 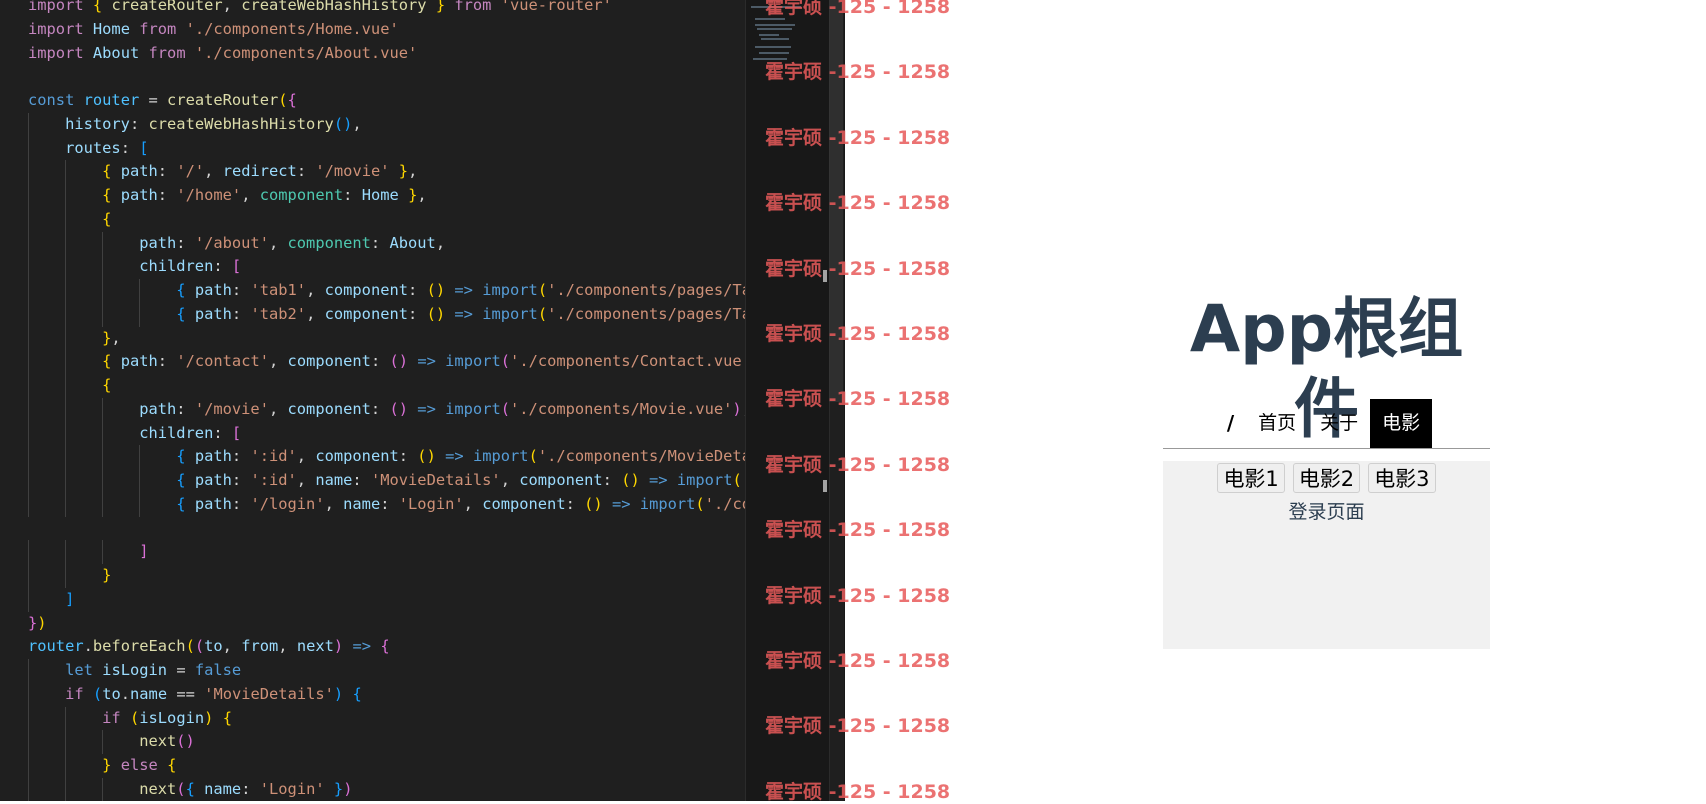 What do you see at coordinates (646, 313) in the screenshot?
I see `code-token: './components/pages/Tab2.vue'` at bounding box center [646, 313].